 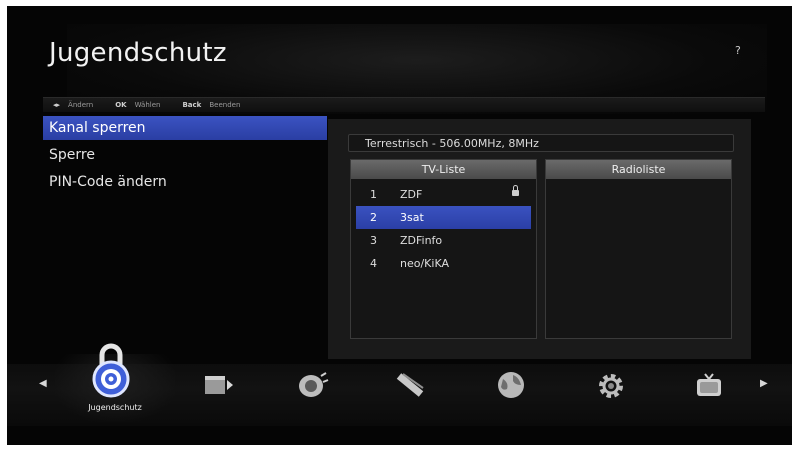 I want to click on antenna-icon, so click(x=411, y=384).